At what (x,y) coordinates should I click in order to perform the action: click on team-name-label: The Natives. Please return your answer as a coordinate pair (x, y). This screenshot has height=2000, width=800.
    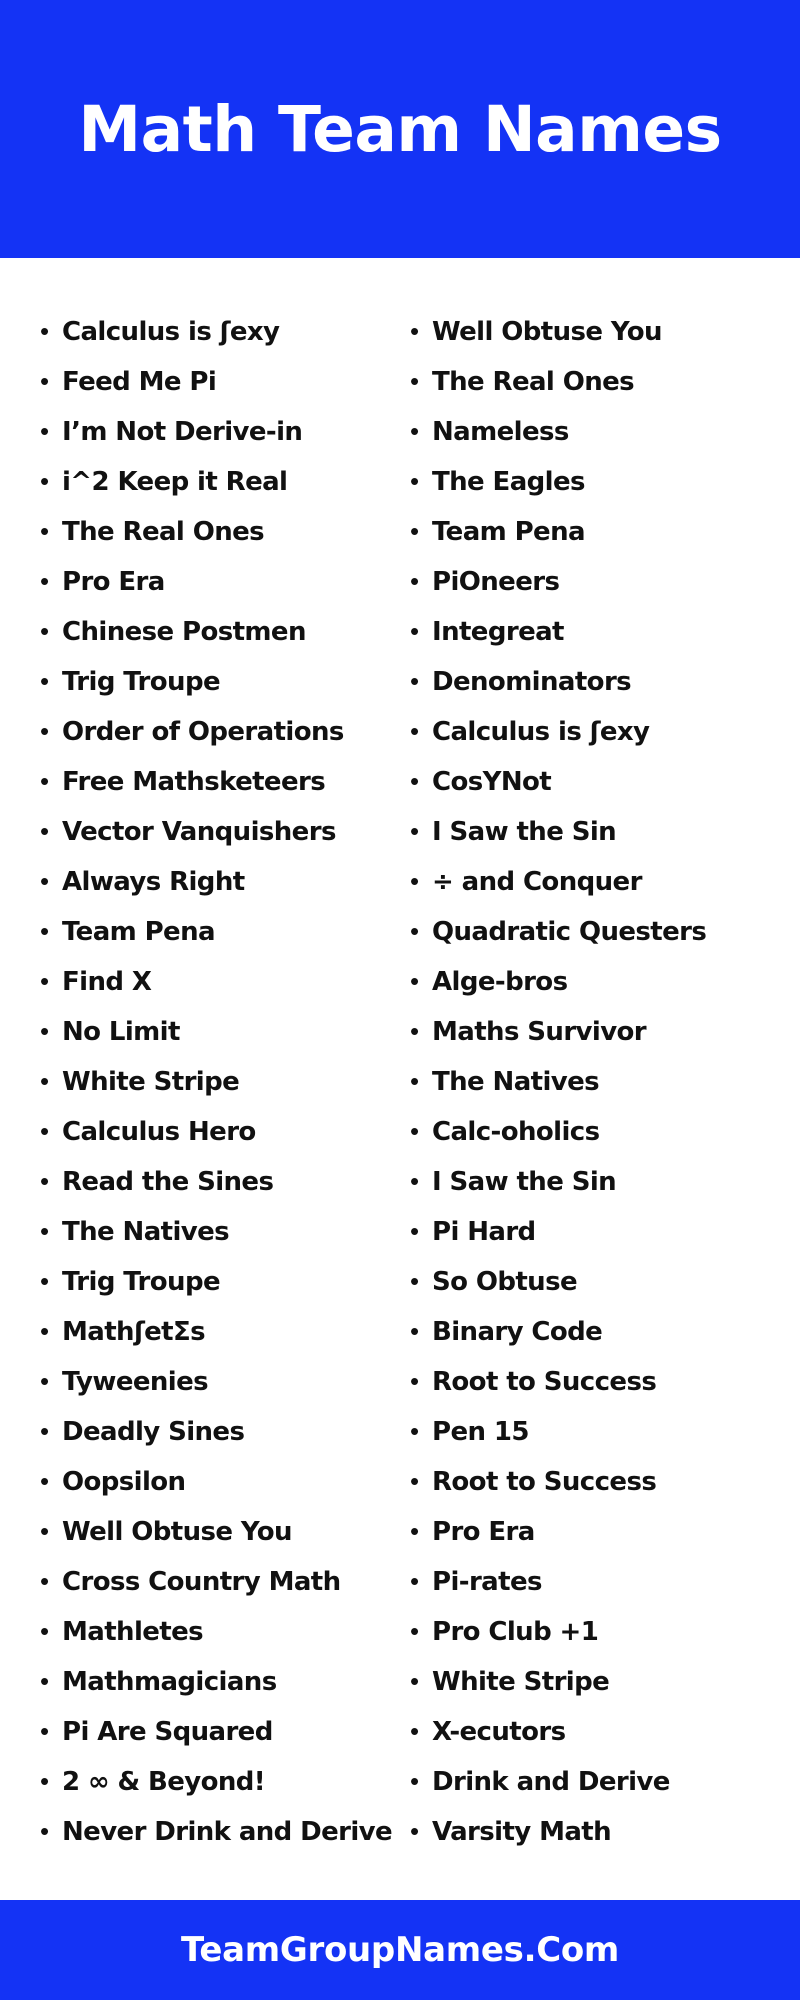
    Looking at the image, I should click on (516, 1082).